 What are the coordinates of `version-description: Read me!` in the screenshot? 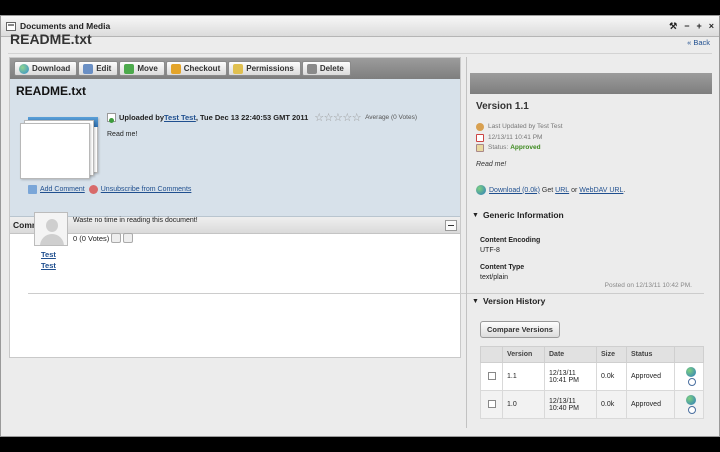 It's located at (491, 164).